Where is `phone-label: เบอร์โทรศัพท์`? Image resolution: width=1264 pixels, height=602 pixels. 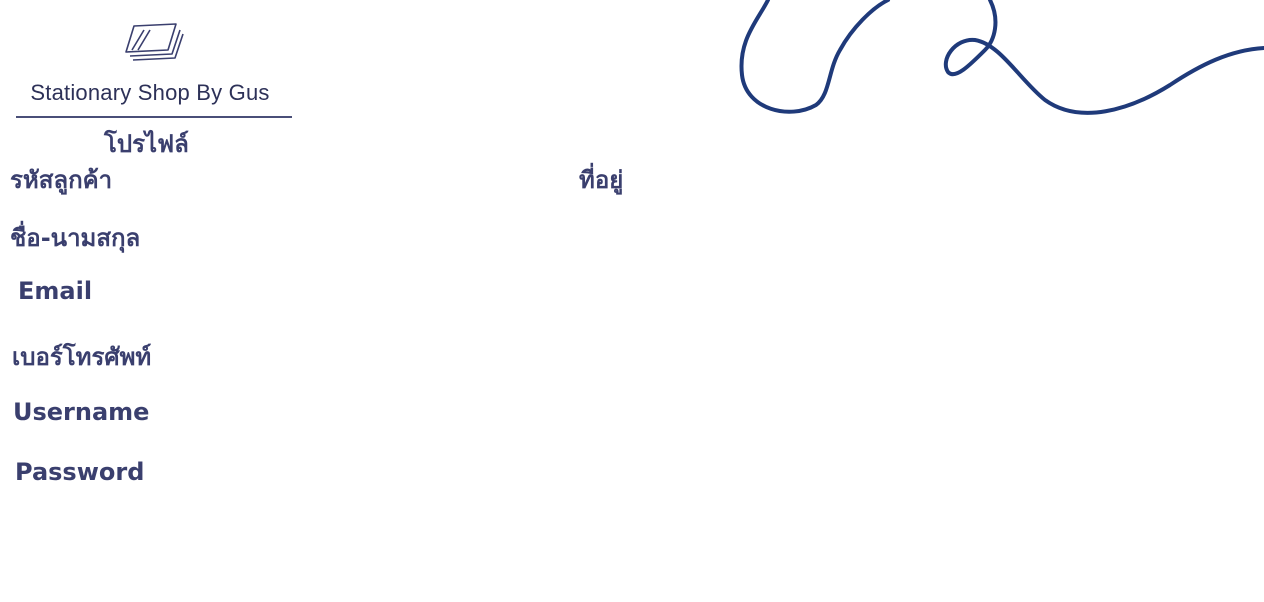 phone-label: เบอร์โทรศัพท์ is located at coordinates (82, 357).